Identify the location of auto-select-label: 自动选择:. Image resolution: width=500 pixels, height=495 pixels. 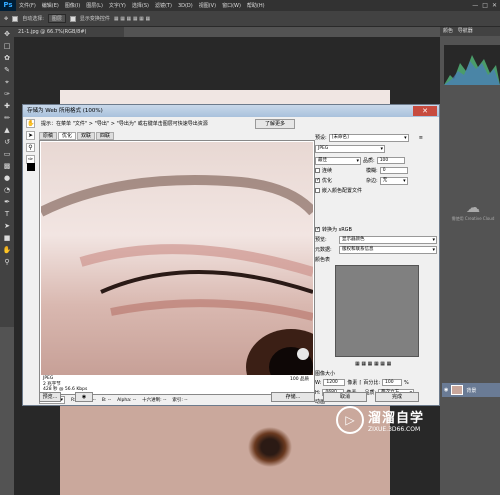
(33, 19).